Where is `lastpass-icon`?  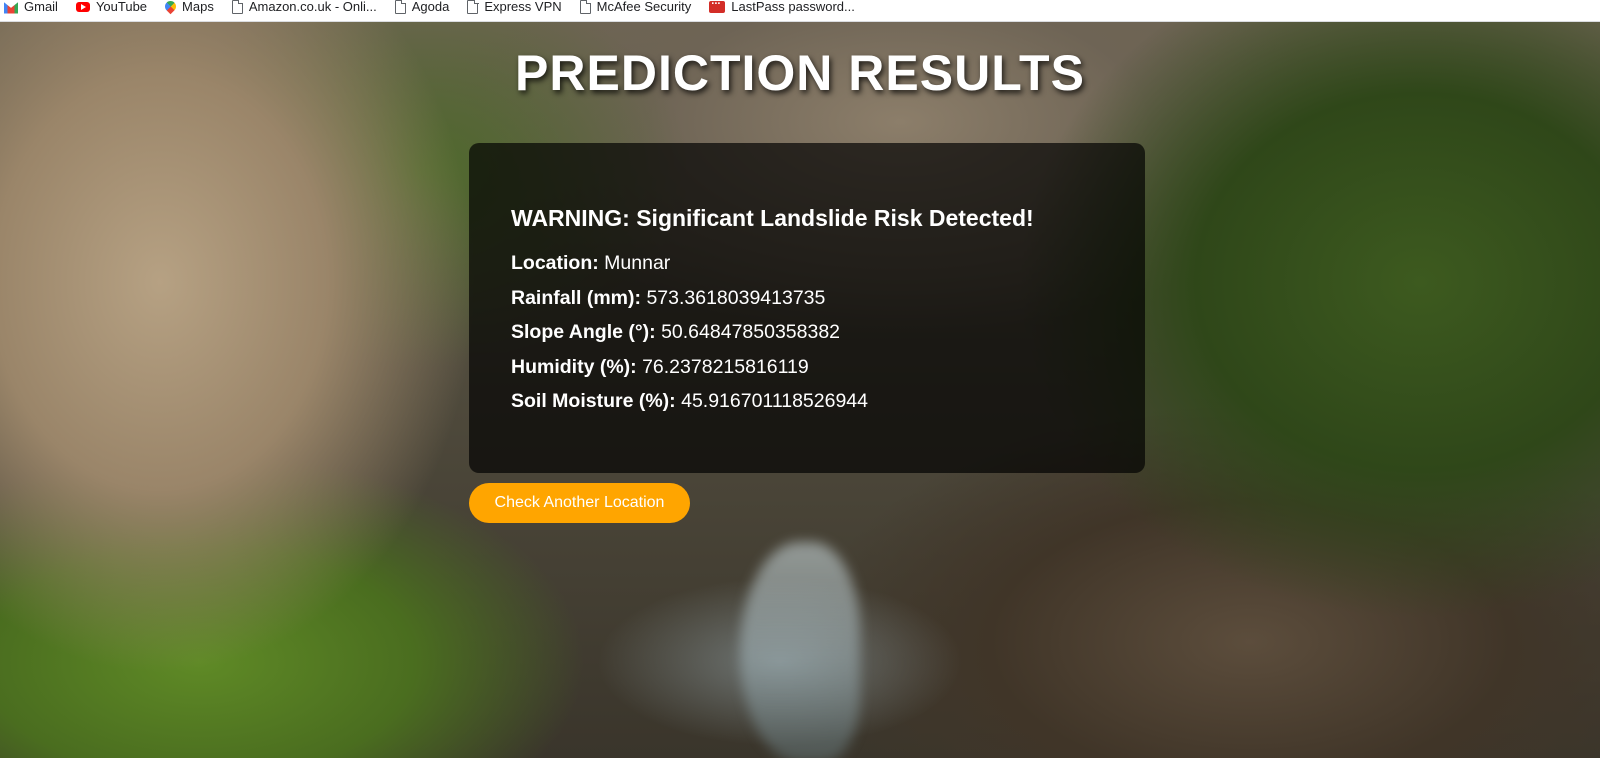 lastpass-icon is located at coordinates (717, 6).